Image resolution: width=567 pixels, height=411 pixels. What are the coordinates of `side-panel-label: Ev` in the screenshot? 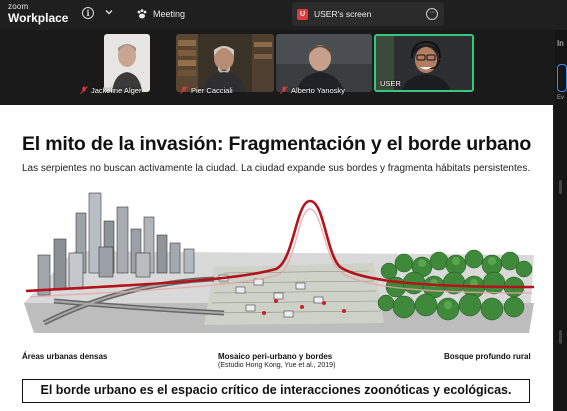 It's located at (561, 98).